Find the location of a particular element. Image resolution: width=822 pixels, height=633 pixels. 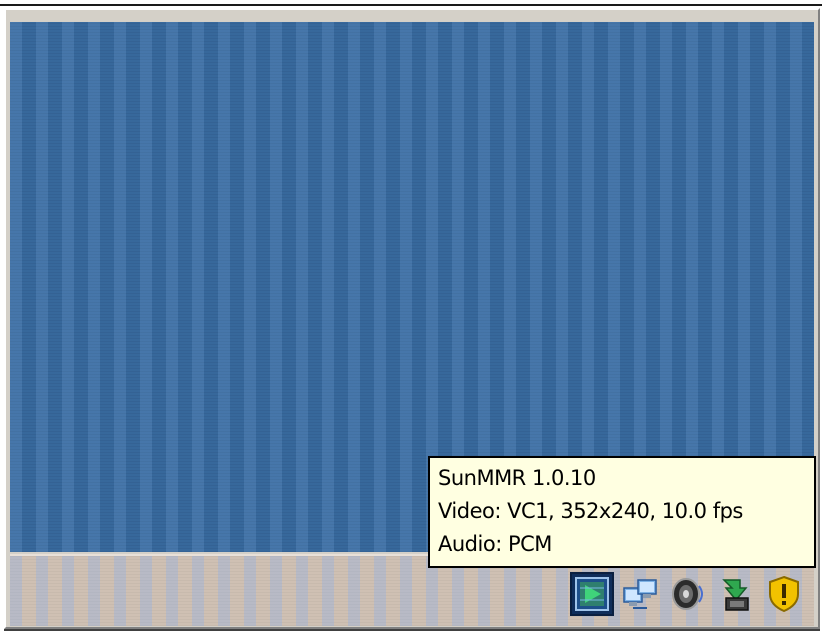

tooltip-app-version: SunMMR 1.0.10 is located at coordinates (517, 478).